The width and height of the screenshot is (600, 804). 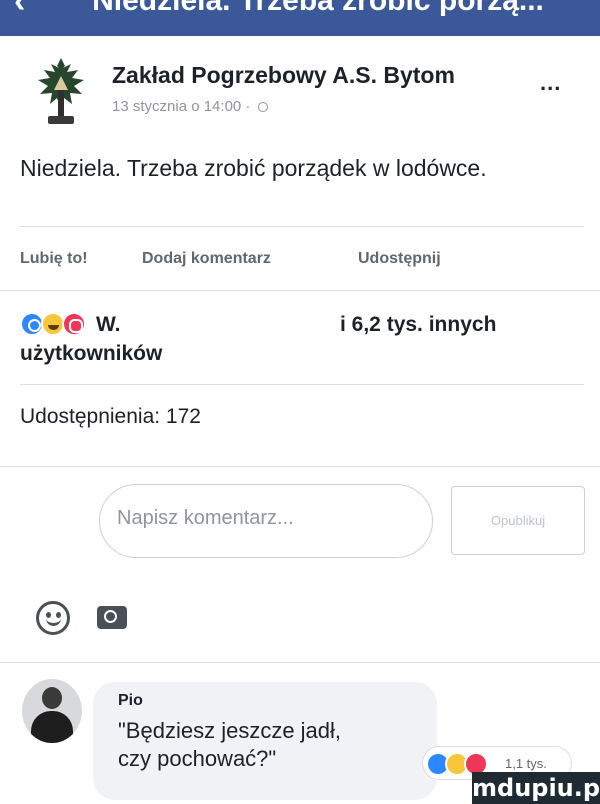 I want to click on shares-count: Udostępnienia: 172, so click(x=110, y=417).